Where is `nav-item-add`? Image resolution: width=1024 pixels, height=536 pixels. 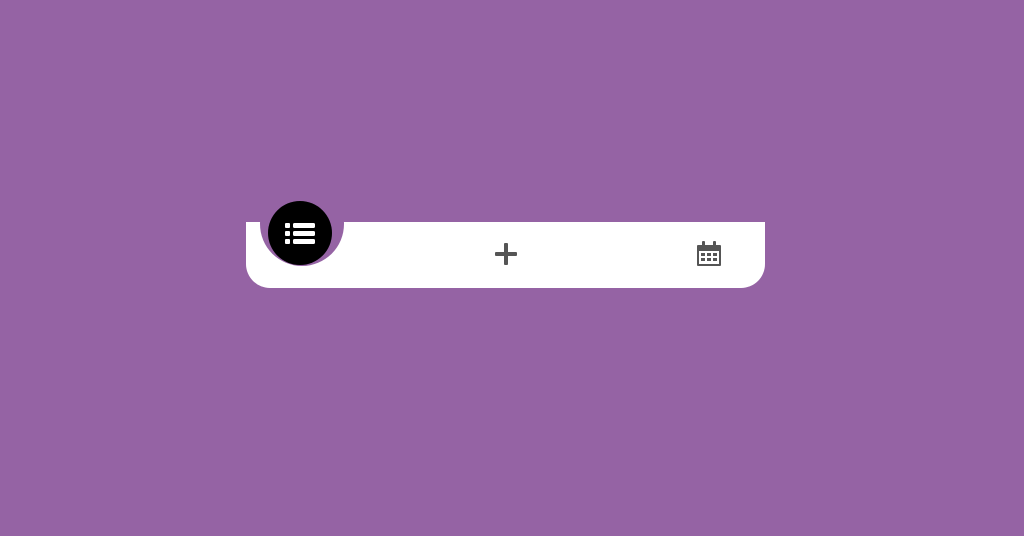
nav-item-add is located at coordinates (506, 254).